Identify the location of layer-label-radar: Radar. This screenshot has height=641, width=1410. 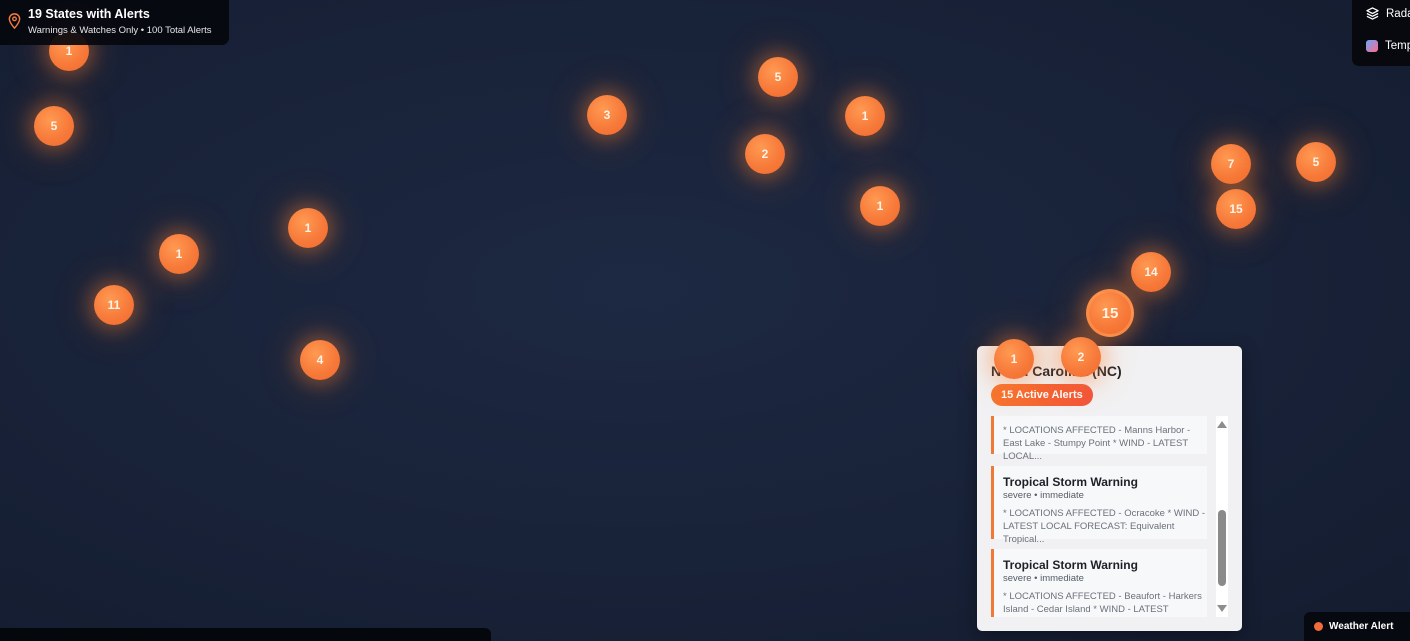
(1398, 13).